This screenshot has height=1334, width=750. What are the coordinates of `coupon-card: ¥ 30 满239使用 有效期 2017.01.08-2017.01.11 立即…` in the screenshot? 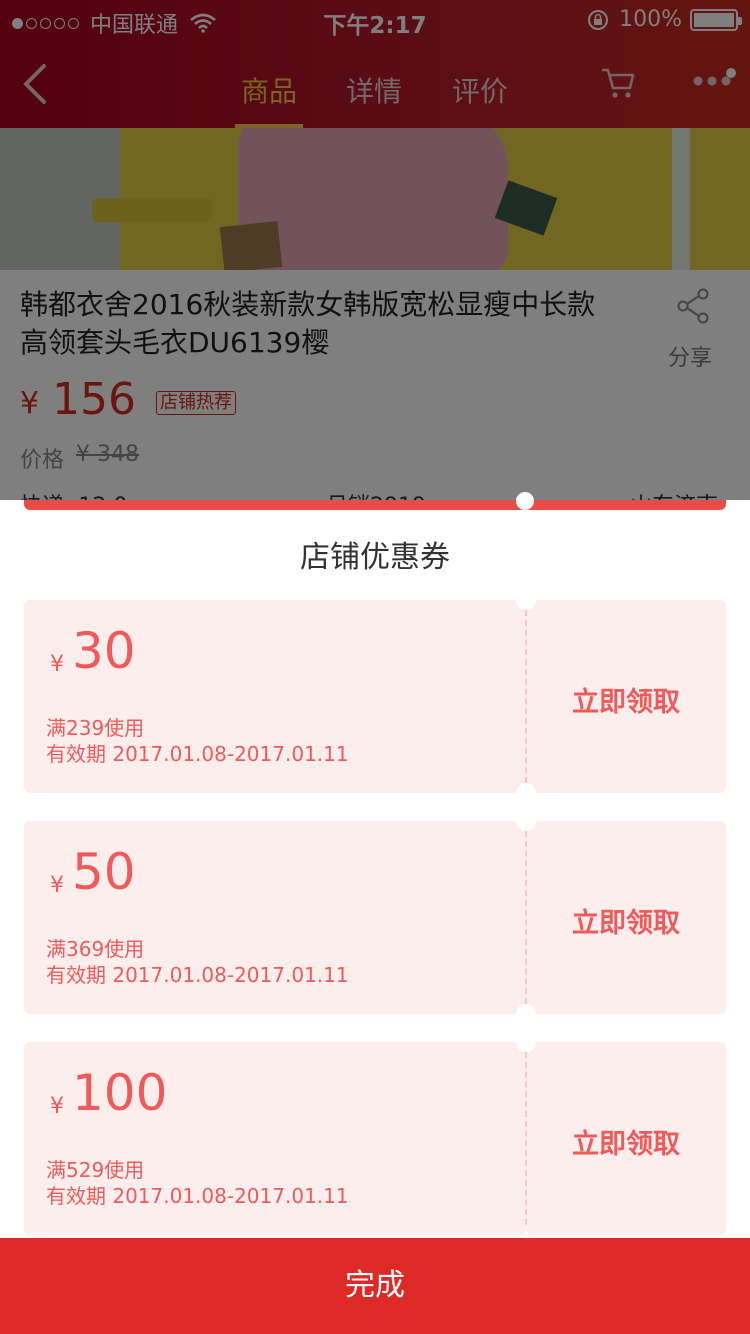 It's located at (375, 696).